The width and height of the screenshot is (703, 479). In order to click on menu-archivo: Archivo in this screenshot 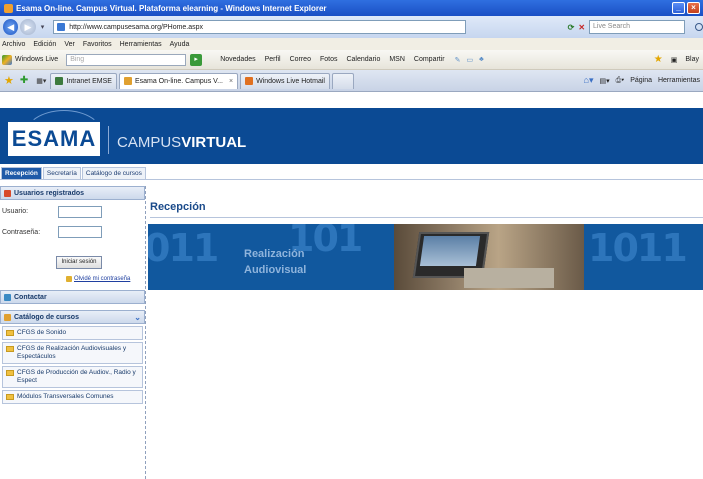, I will do `click(13, 44)`.